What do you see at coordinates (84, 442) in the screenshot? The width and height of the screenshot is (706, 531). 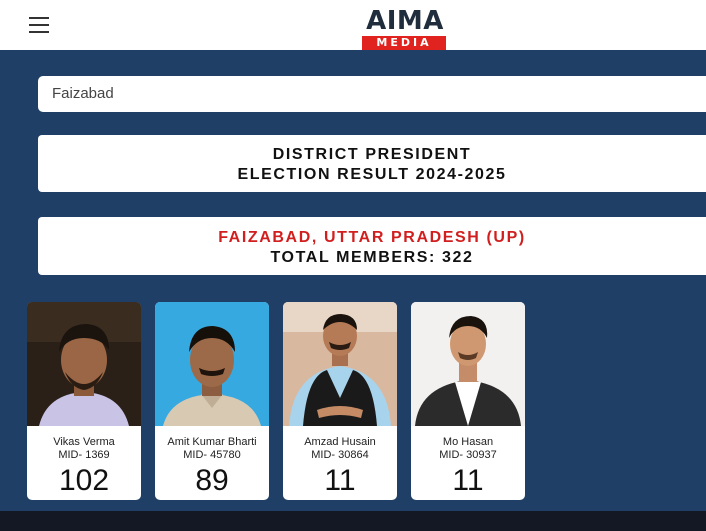 I see `candidate-name: Vikas Verma` at bounding box center [84, 442].